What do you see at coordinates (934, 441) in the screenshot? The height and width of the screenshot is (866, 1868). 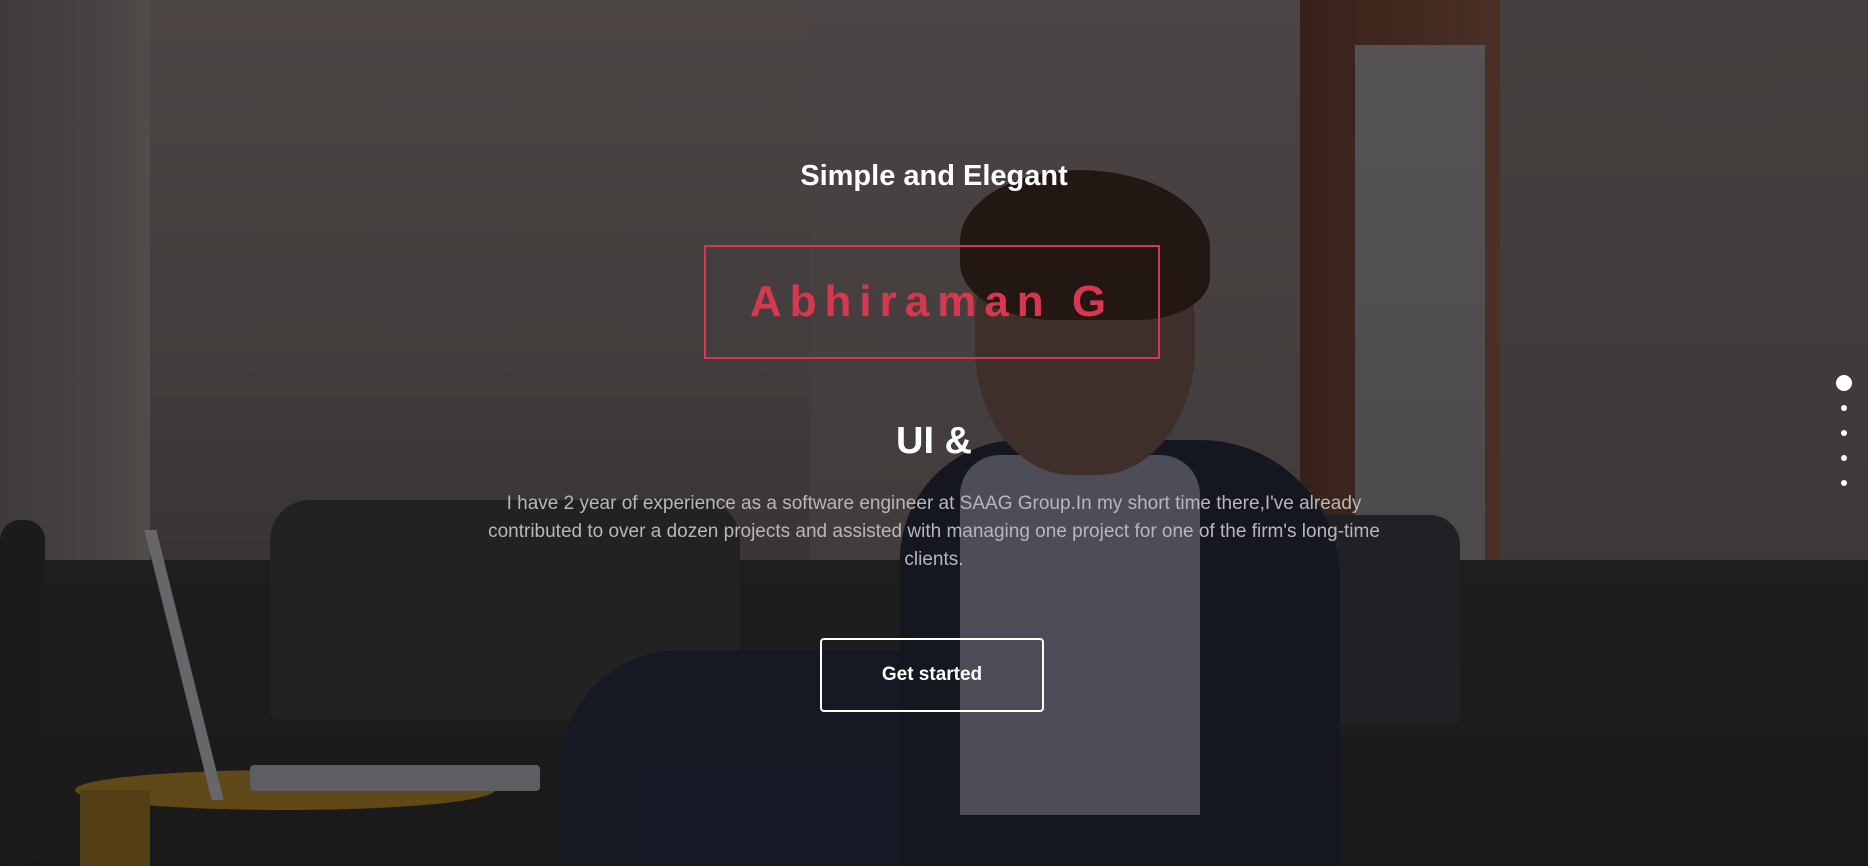 I see `hero-role: UI &` at bounding box center [934, 441].